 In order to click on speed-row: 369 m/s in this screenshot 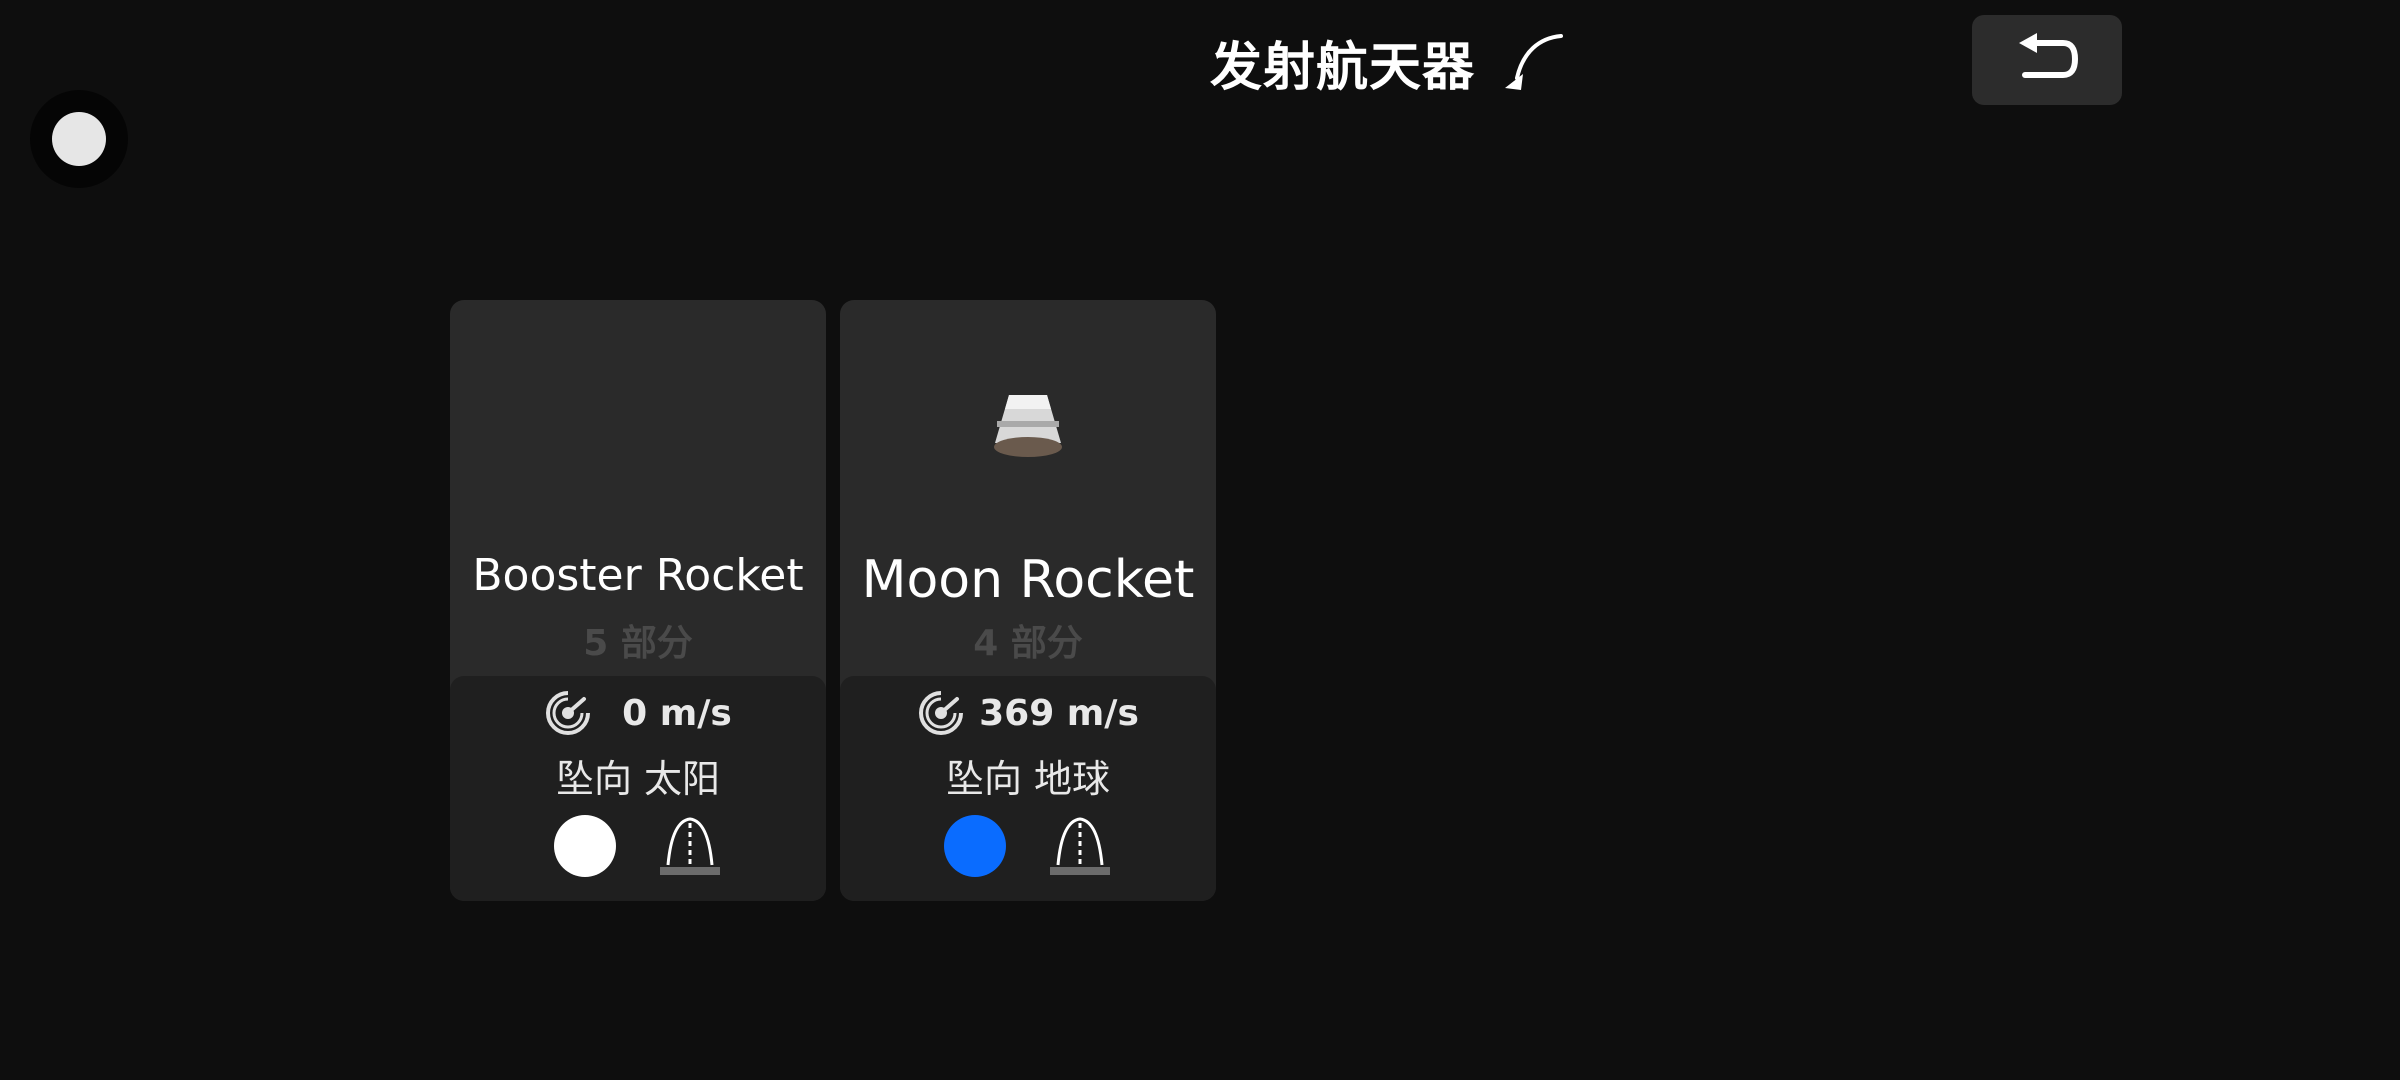, I will do `click(1028, 713)`.